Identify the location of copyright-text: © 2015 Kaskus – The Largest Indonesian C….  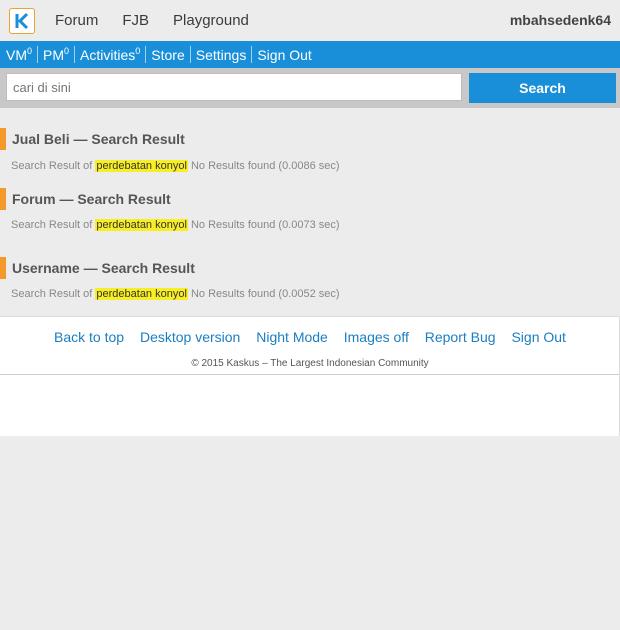
(310, 363).